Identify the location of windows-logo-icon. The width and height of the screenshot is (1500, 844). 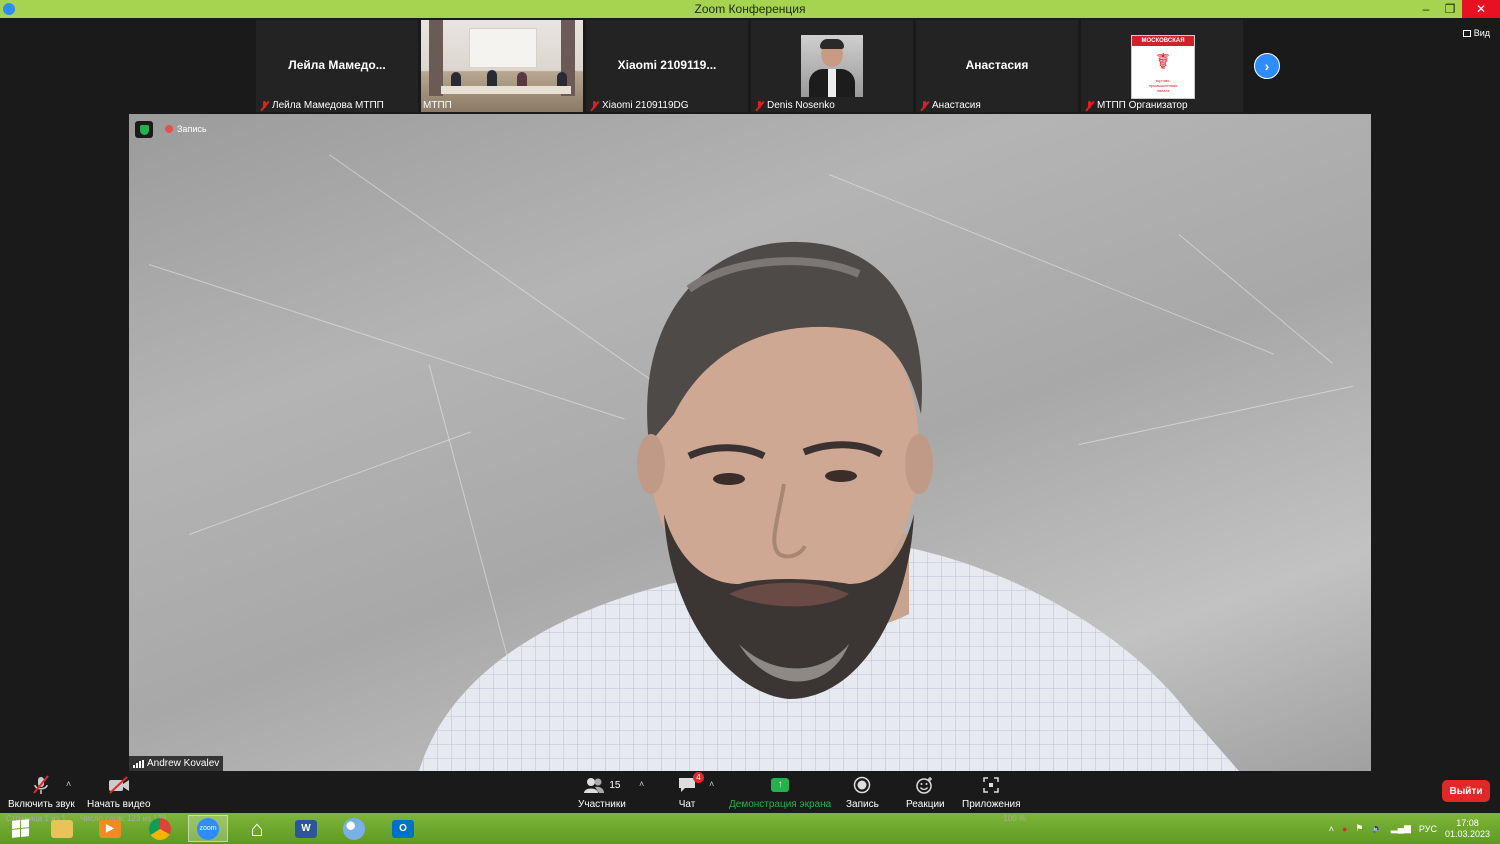
(20, 828).